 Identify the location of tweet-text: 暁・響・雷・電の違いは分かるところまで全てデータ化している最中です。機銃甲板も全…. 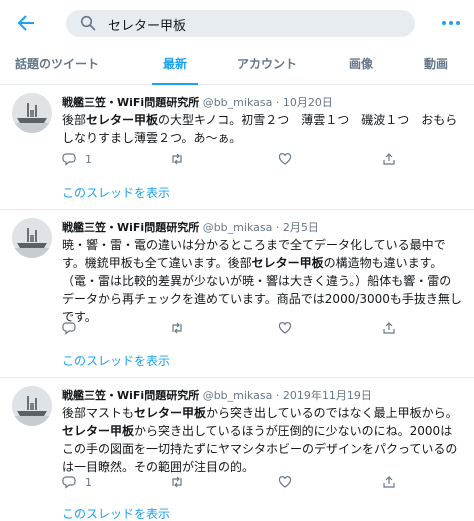
(262, 281).